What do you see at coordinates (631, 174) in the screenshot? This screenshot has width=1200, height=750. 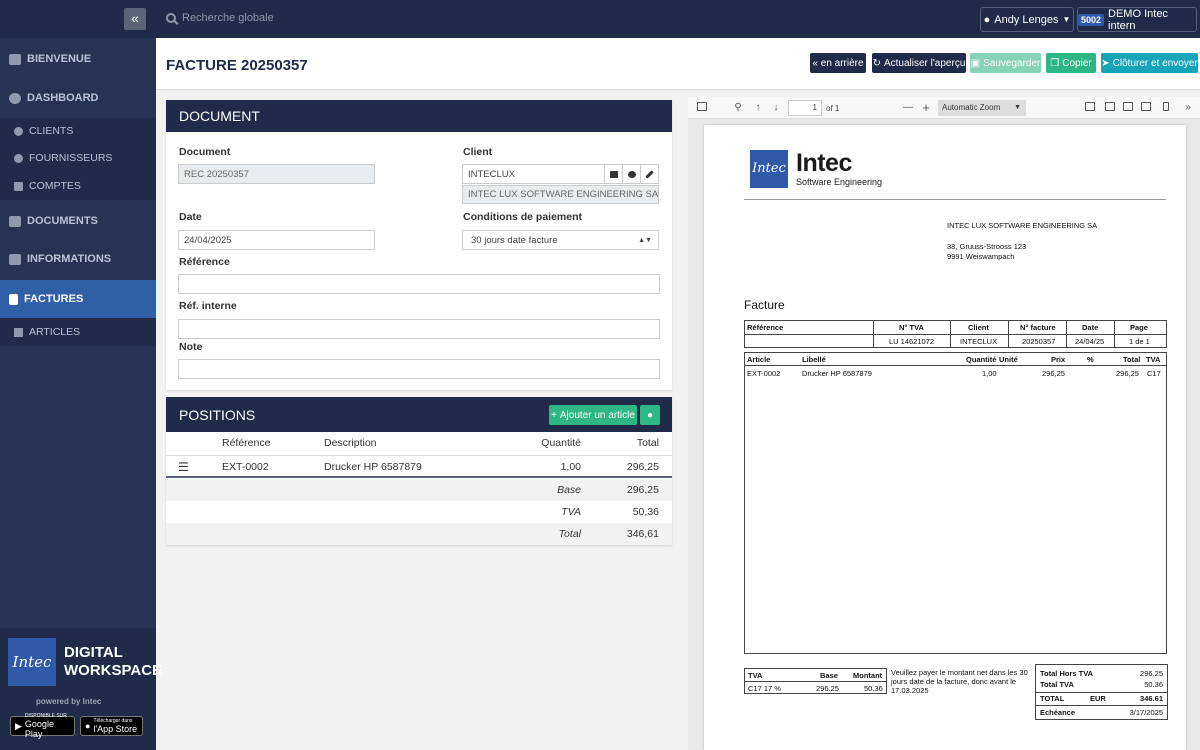 I see `person-icon` at bounding box center [631, 174].